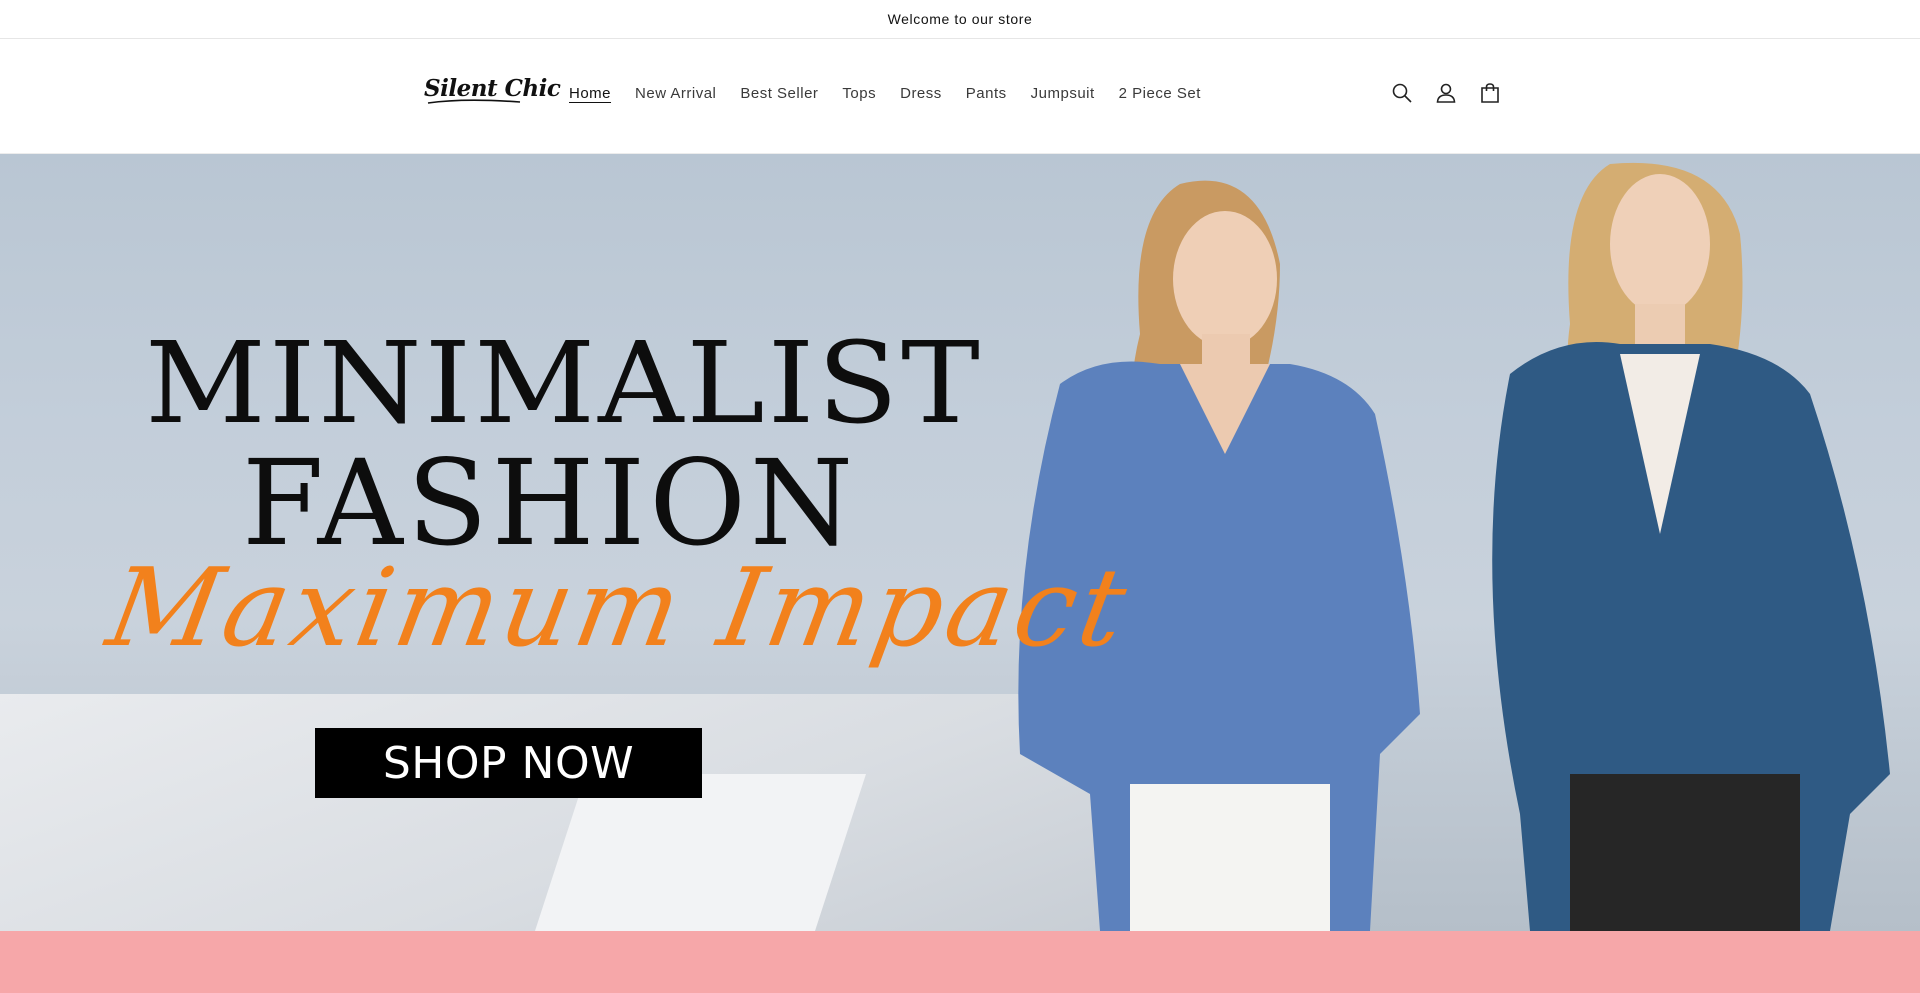  What do you see at coordinates (1402, 93) in the screenshot?
I see `search-icon` at bounding box center [1402, 93].